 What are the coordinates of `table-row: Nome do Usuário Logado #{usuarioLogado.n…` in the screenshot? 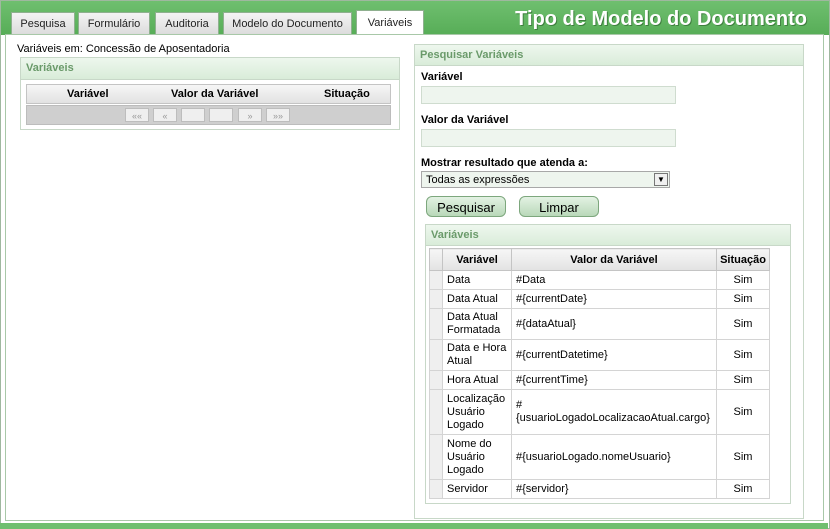 It's located at (599, 457).